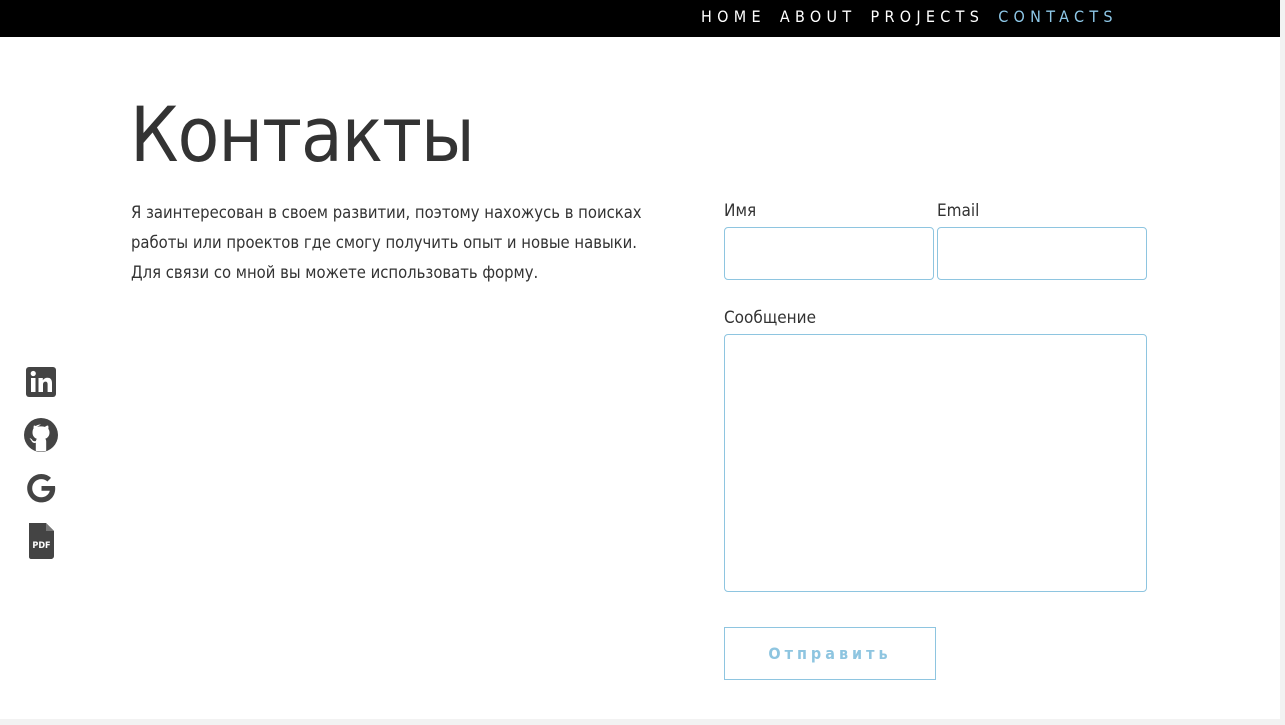  I want to click on github-link, so click(41, 435).